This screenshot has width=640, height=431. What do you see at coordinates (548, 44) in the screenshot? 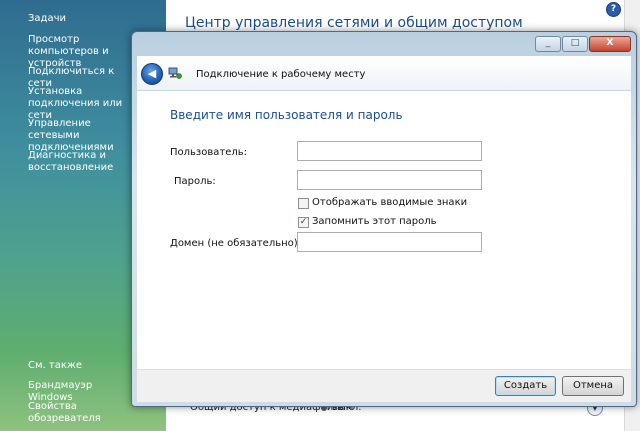
I see `minimize-button: _` at bounding box center [548, 44].